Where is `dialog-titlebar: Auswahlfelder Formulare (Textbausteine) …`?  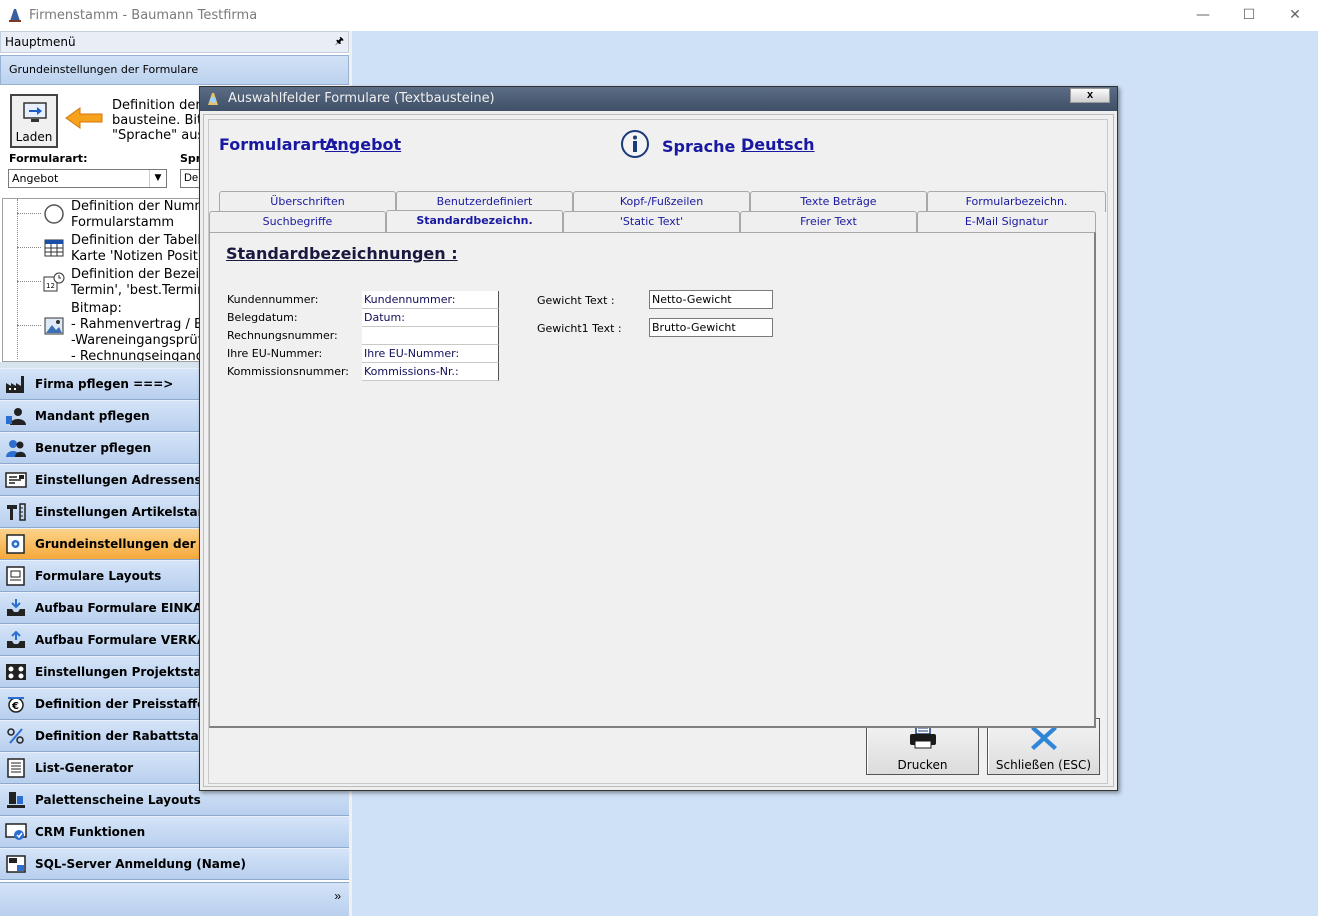
dialog-titlebar: Auswahlfelder Formulare (Textbausteine) … is located at coordinates (658, 99).